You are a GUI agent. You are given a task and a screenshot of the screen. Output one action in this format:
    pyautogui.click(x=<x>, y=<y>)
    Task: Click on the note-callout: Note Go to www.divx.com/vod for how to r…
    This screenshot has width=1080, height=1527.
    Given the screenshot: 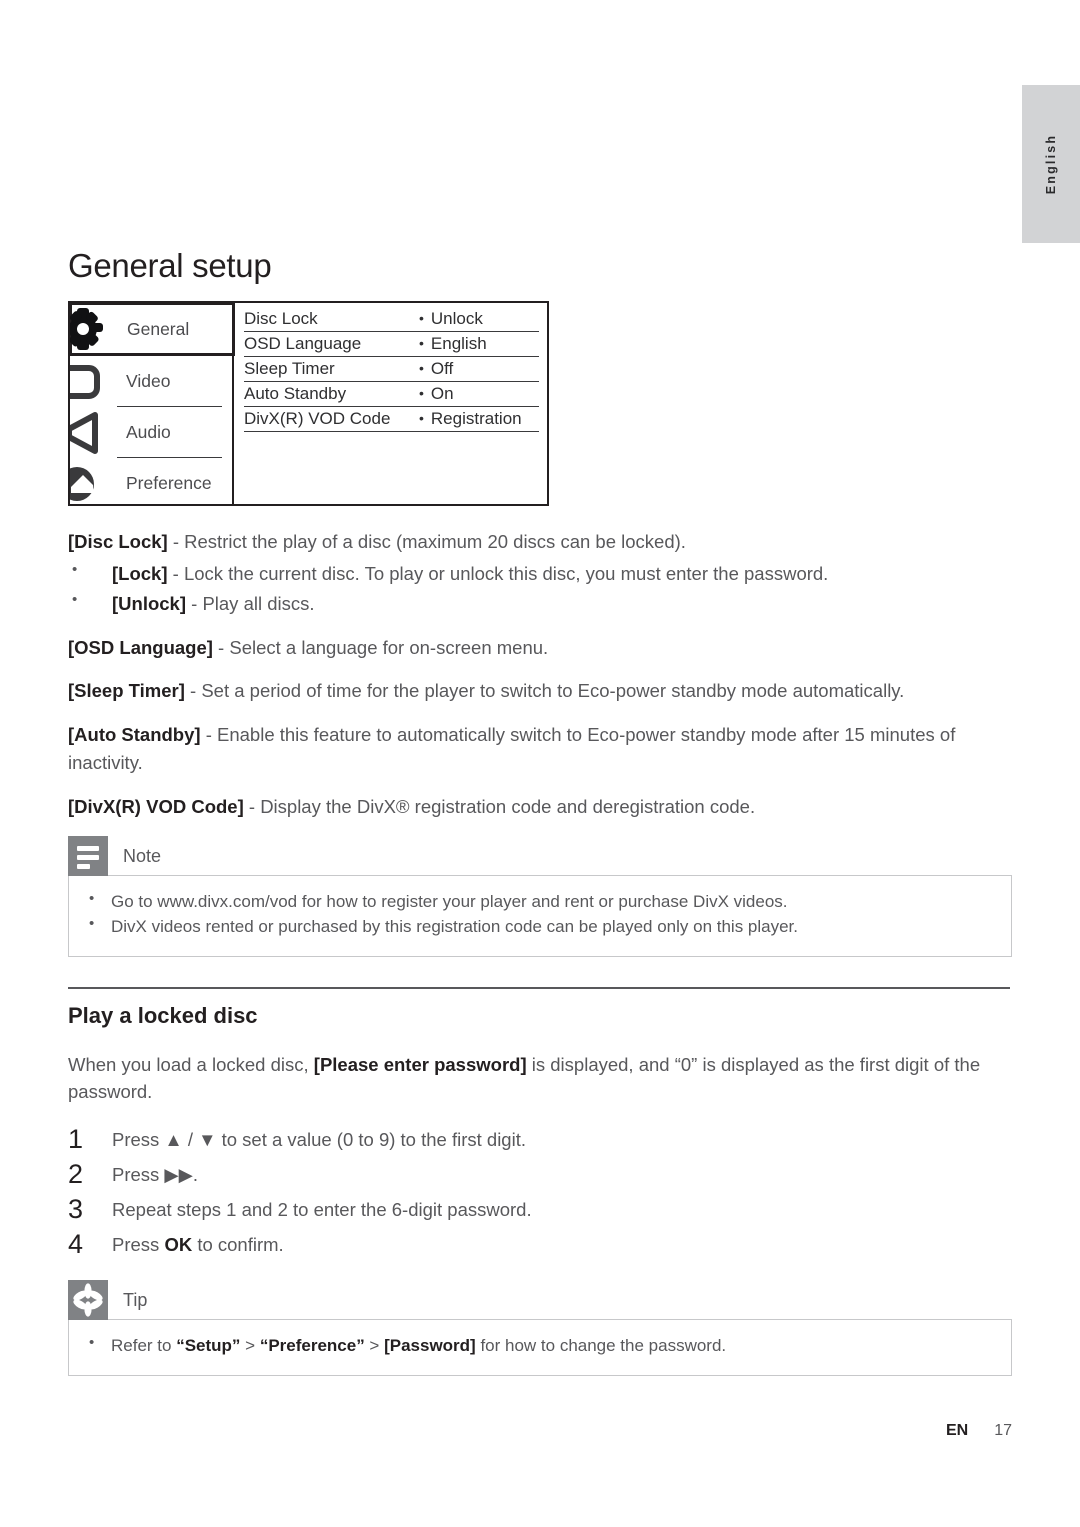 What is the action you would take?
    pyautogui.click(x=540, y=896)
    